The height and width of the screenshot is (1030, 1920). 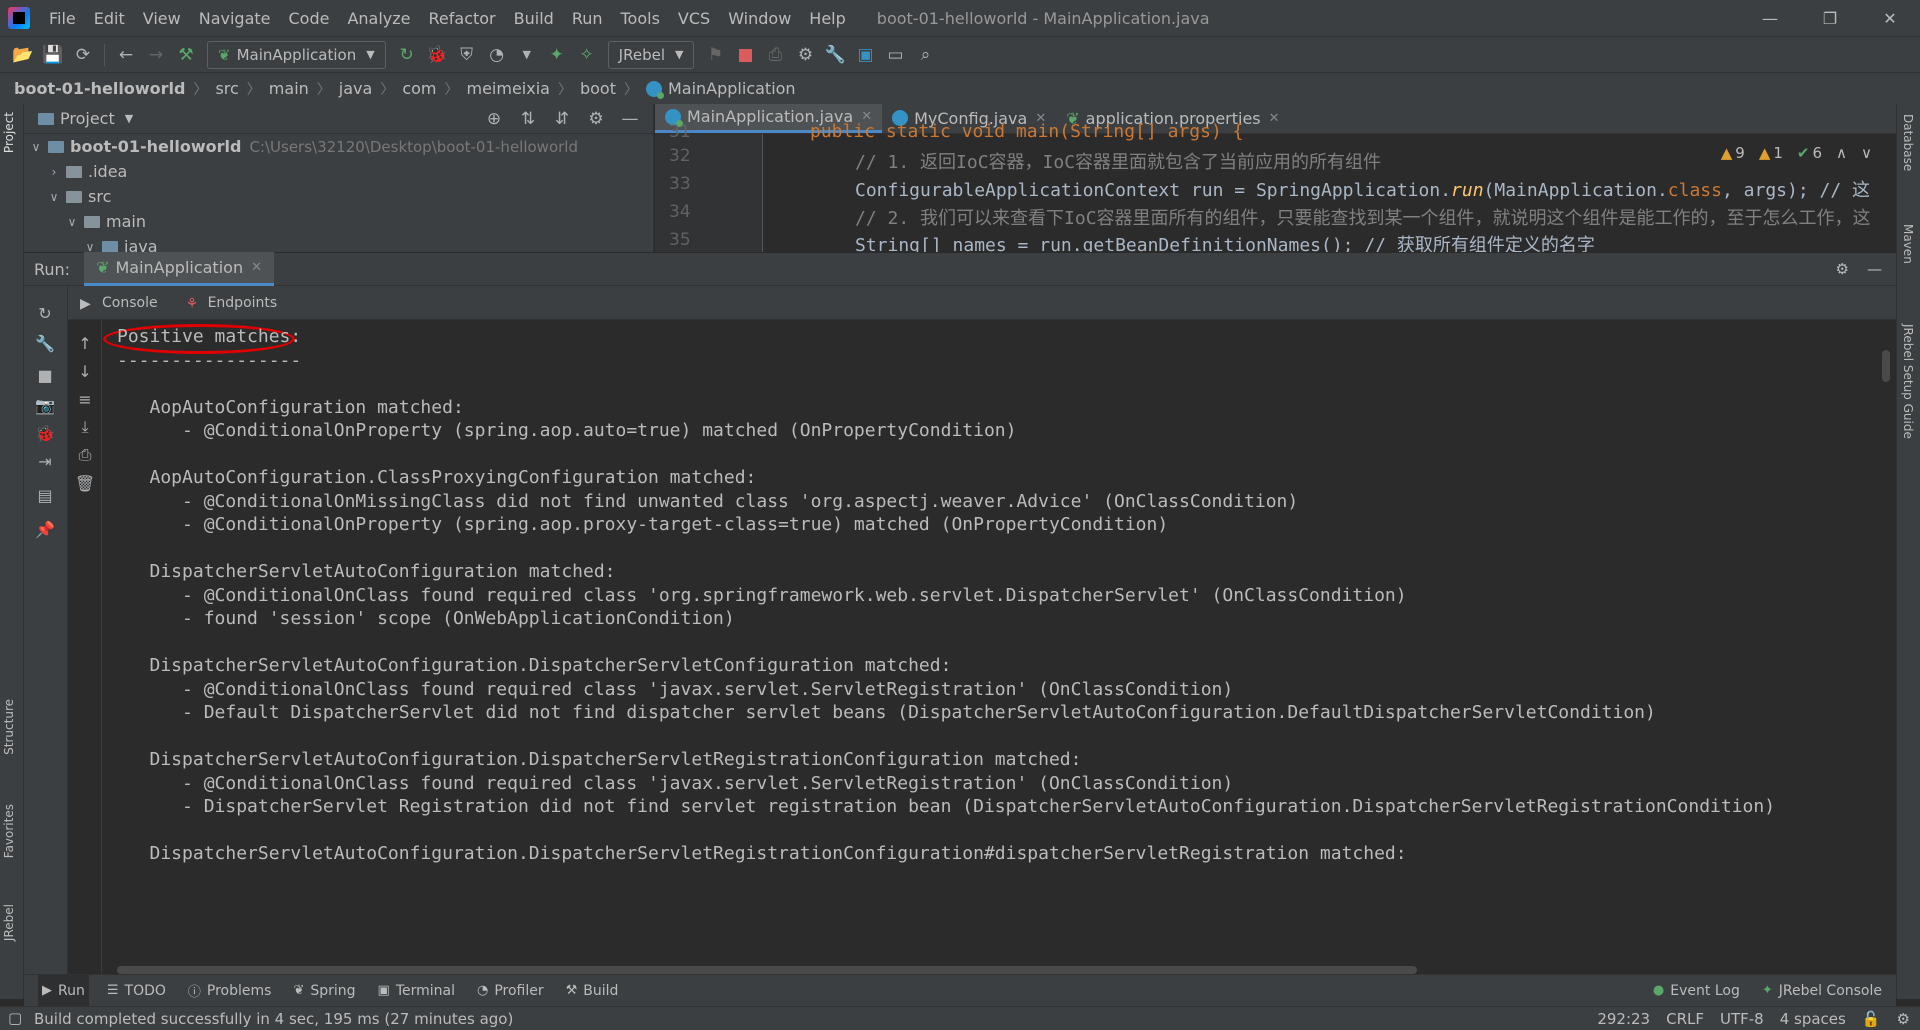 What do you see at coordinates (109, 18) in the screenshot?
I see `menu-edit: Edit` at bounding box center [109, 18].